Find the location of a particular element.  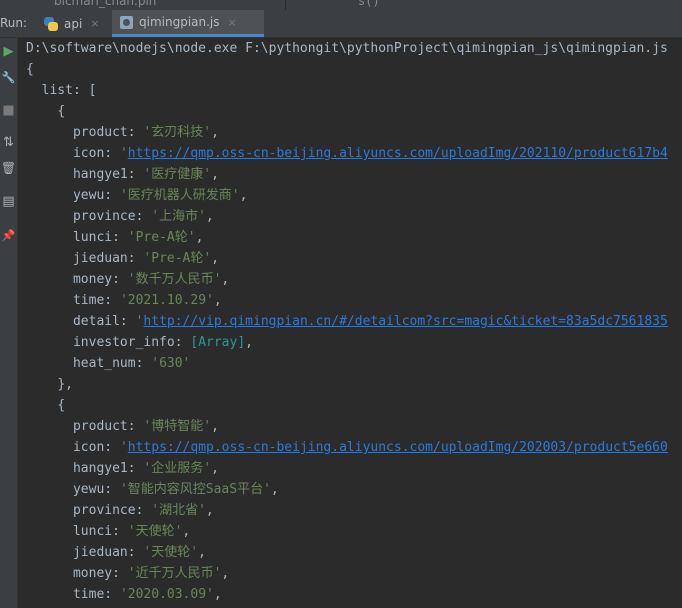

tab-api: api × is located at coordinates (72, 23).